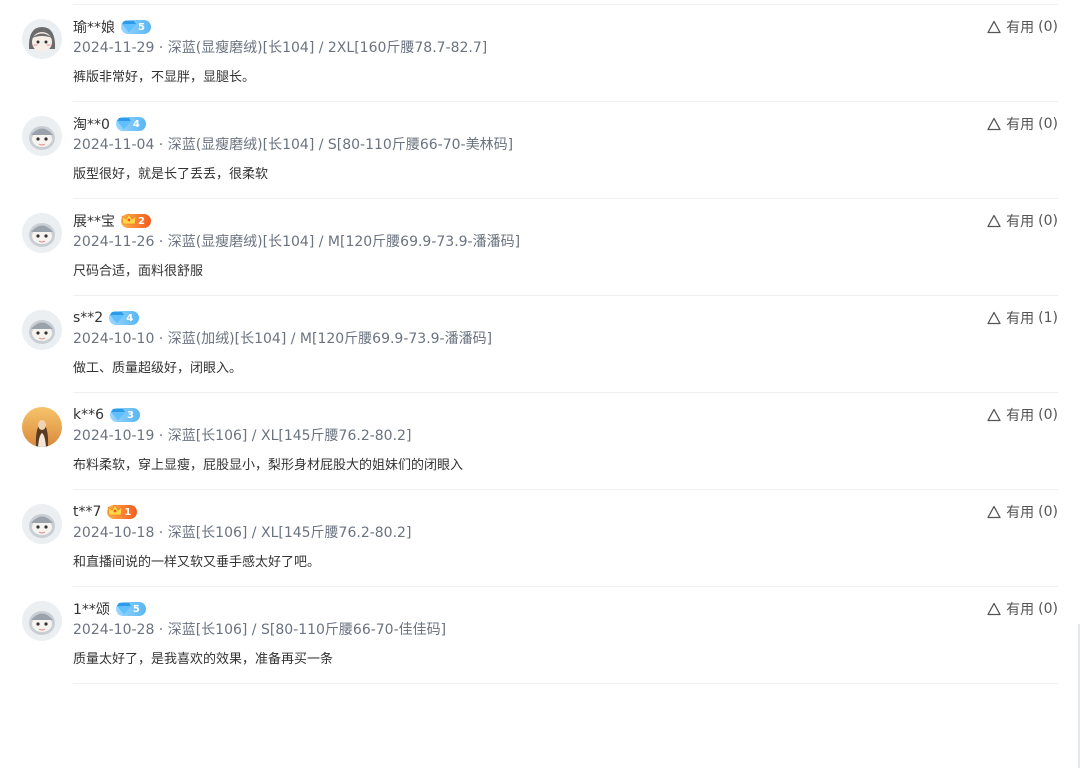 Image resolution: width=1080 pixels, height=768 pixels. I want to click on reviewer-header: s**2 4, so click(106, 318).